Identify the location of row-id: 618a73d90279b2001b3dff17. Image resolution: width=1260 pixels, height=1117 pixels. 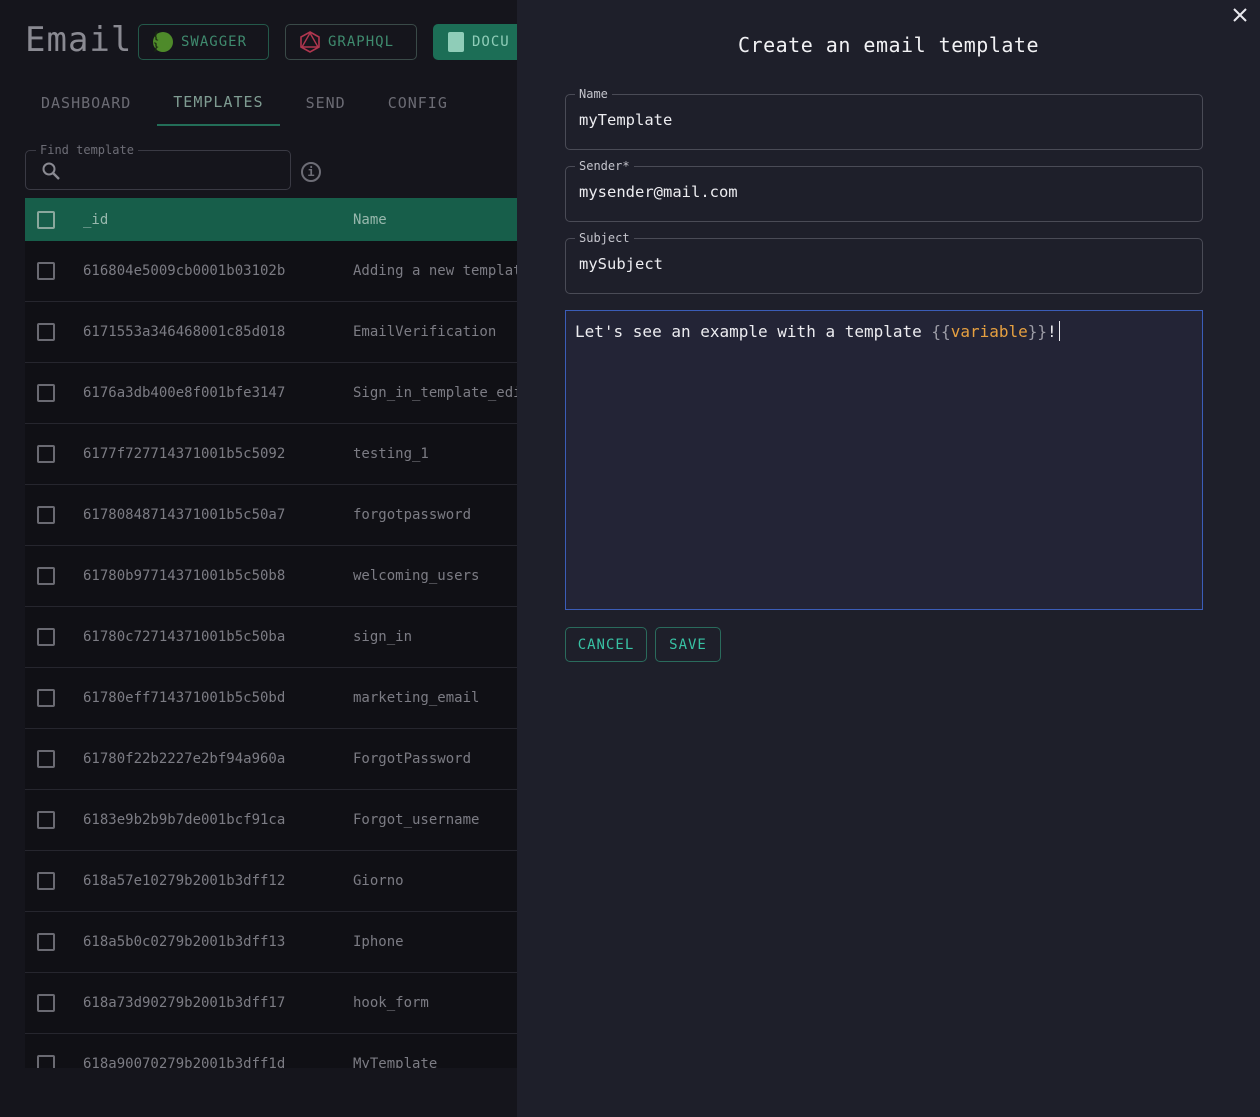
(184, 1003).